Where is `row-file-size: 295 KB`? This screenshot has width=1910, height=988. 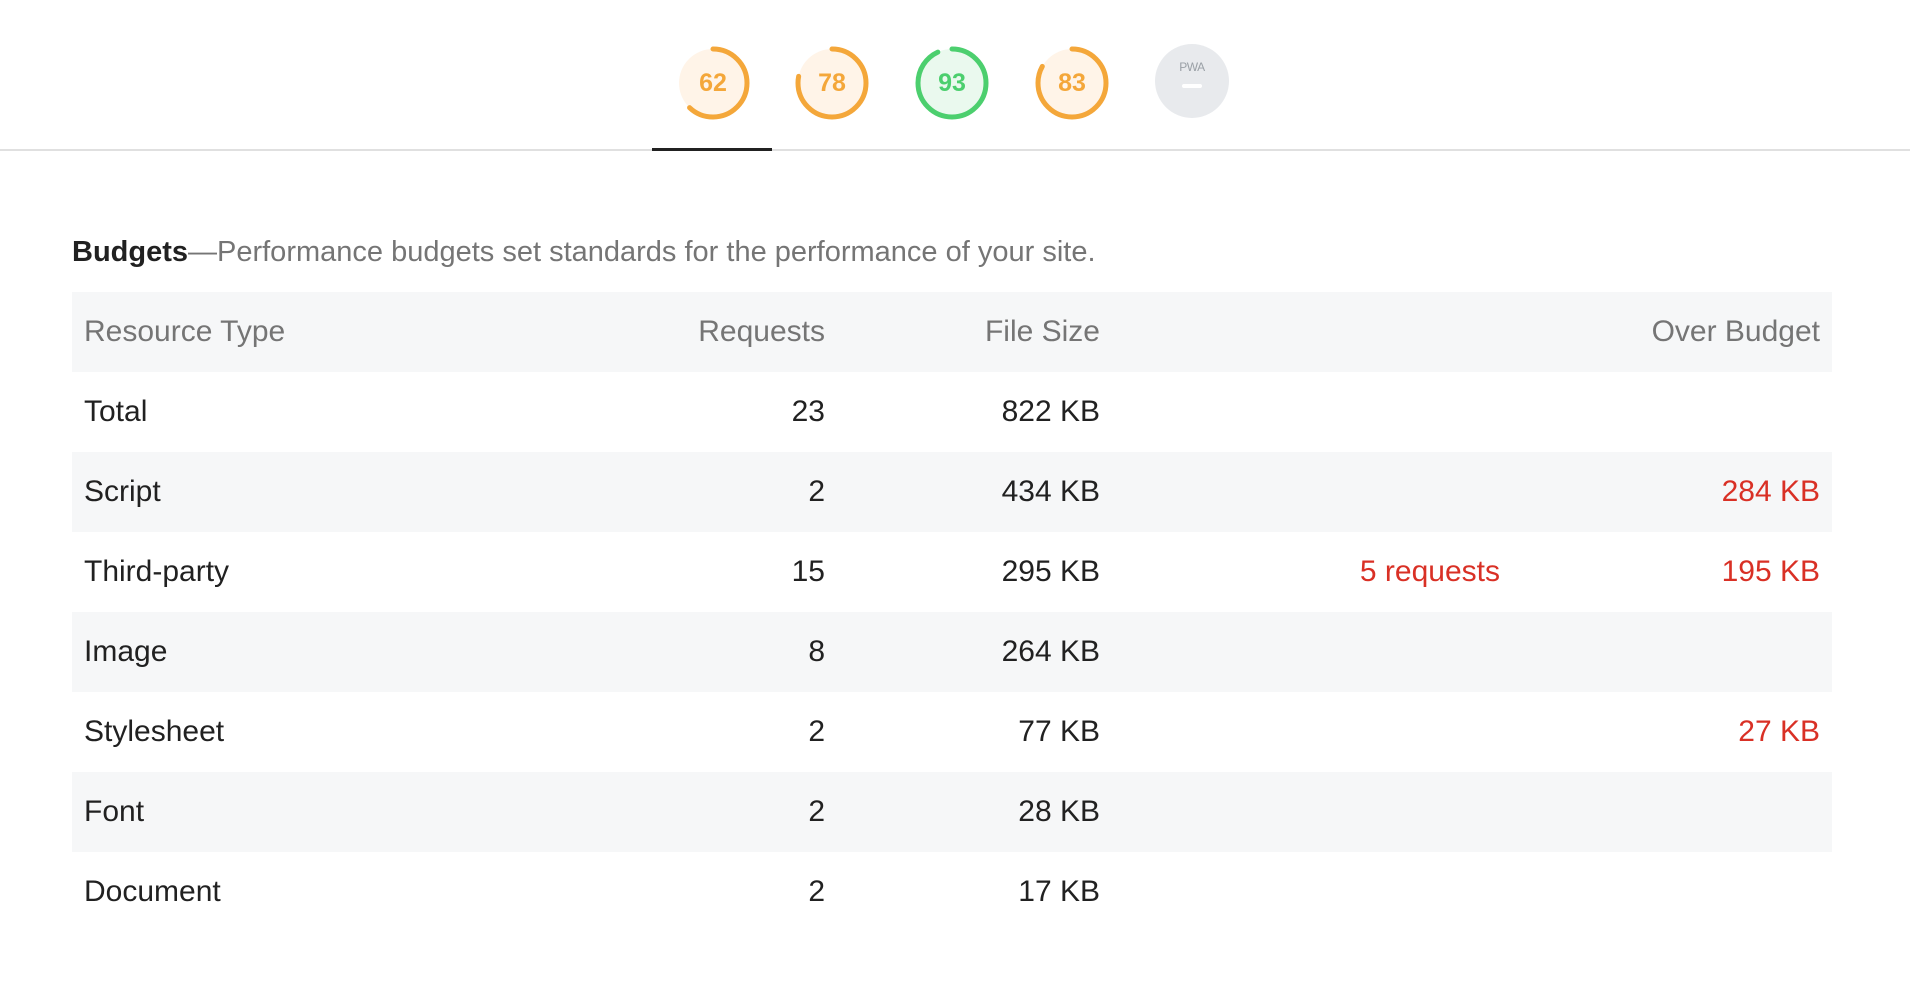
row-file-size: 295 KB is located at coordinates (974, 572).